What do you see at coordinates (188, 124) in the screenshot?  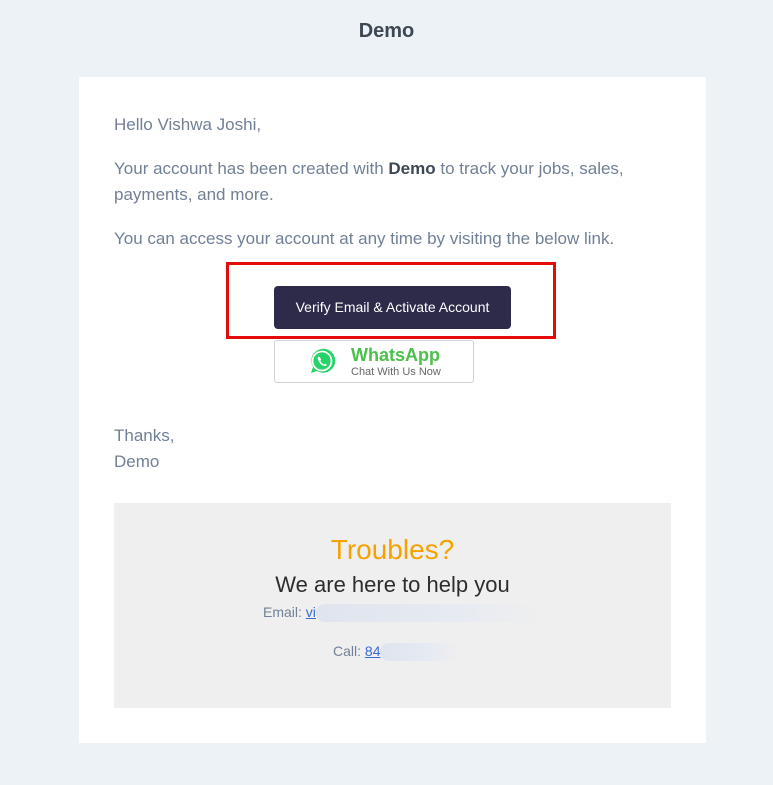 I see `greeting-text: Hello Vishwa Joshi,` at bounding box center [188, 124].